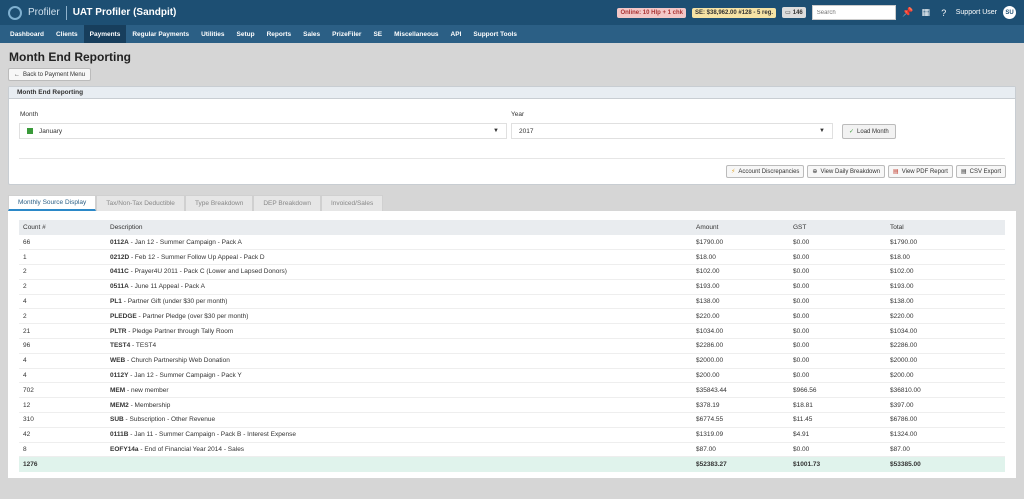 Image resolution: width=1024 pixels, height=499 pixels. Describe the element at coordinates (185, 376) in the screenshot. I see `source-description: - Jan 12 - Summer Campaign - Pack Y` at that location.